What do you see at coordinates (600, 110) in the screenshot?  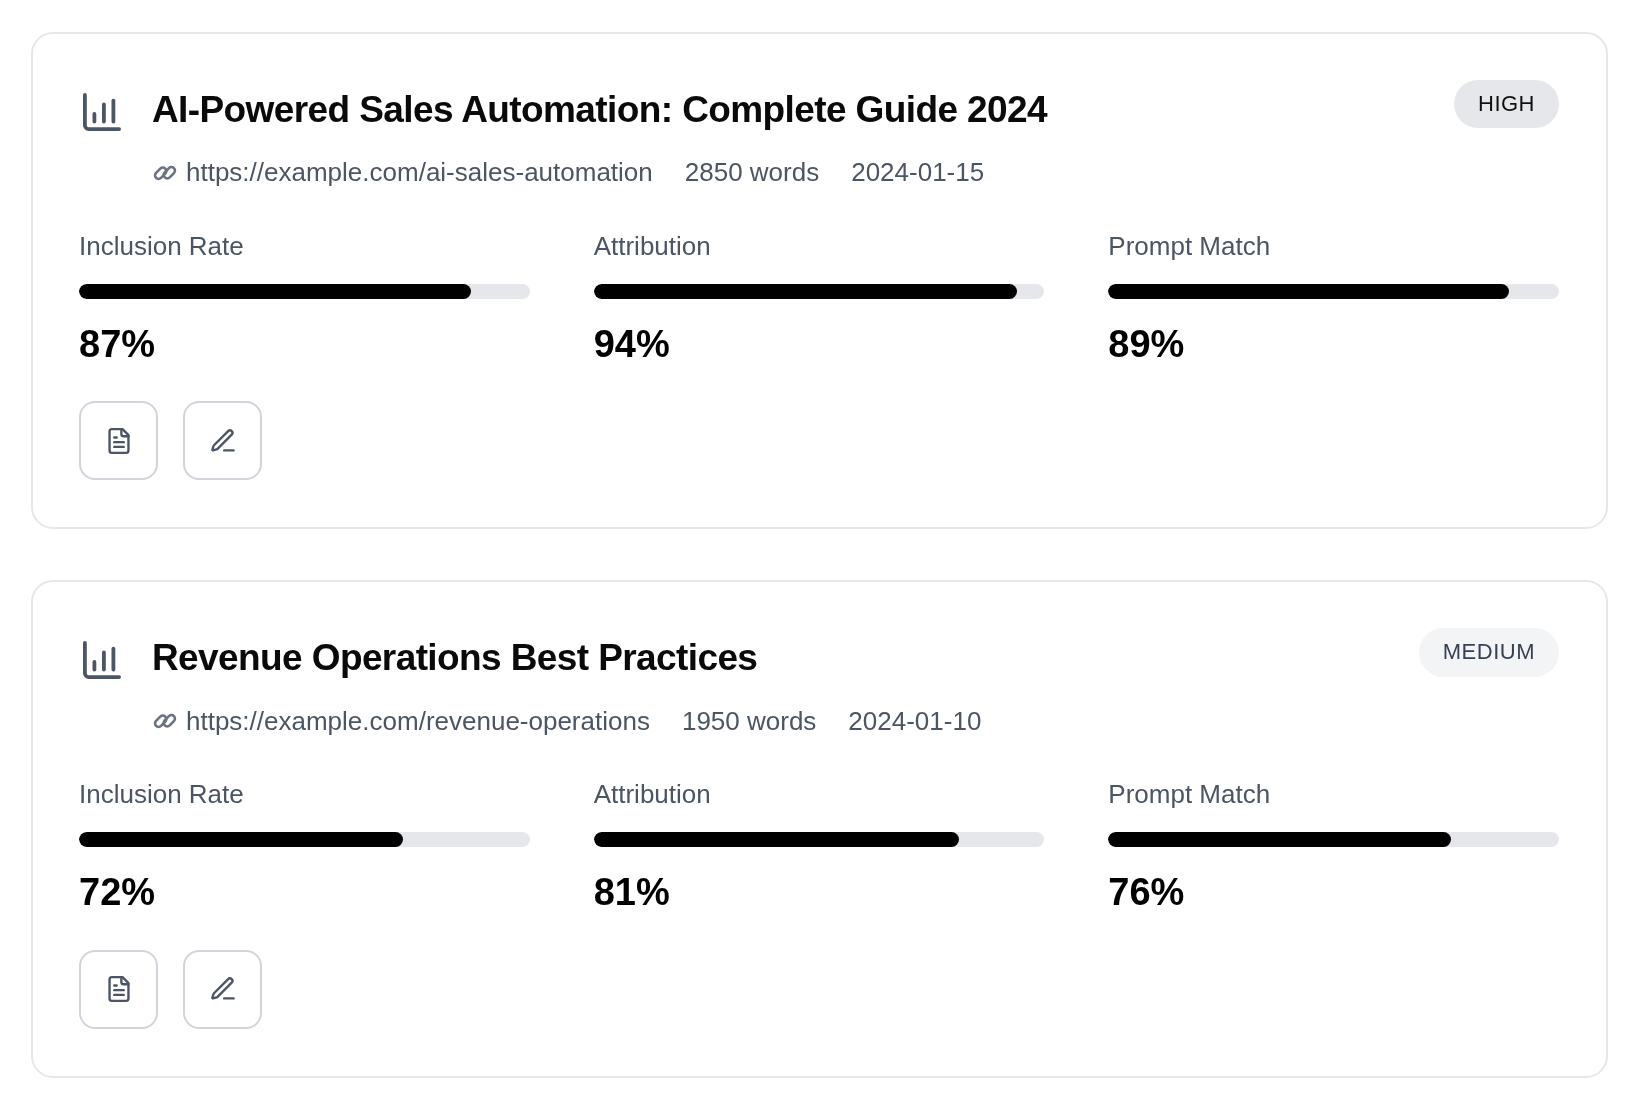 I see `card-title: AI-Powered Sales Automation: Complete Guide 2024` at bounding box center [600, 110].